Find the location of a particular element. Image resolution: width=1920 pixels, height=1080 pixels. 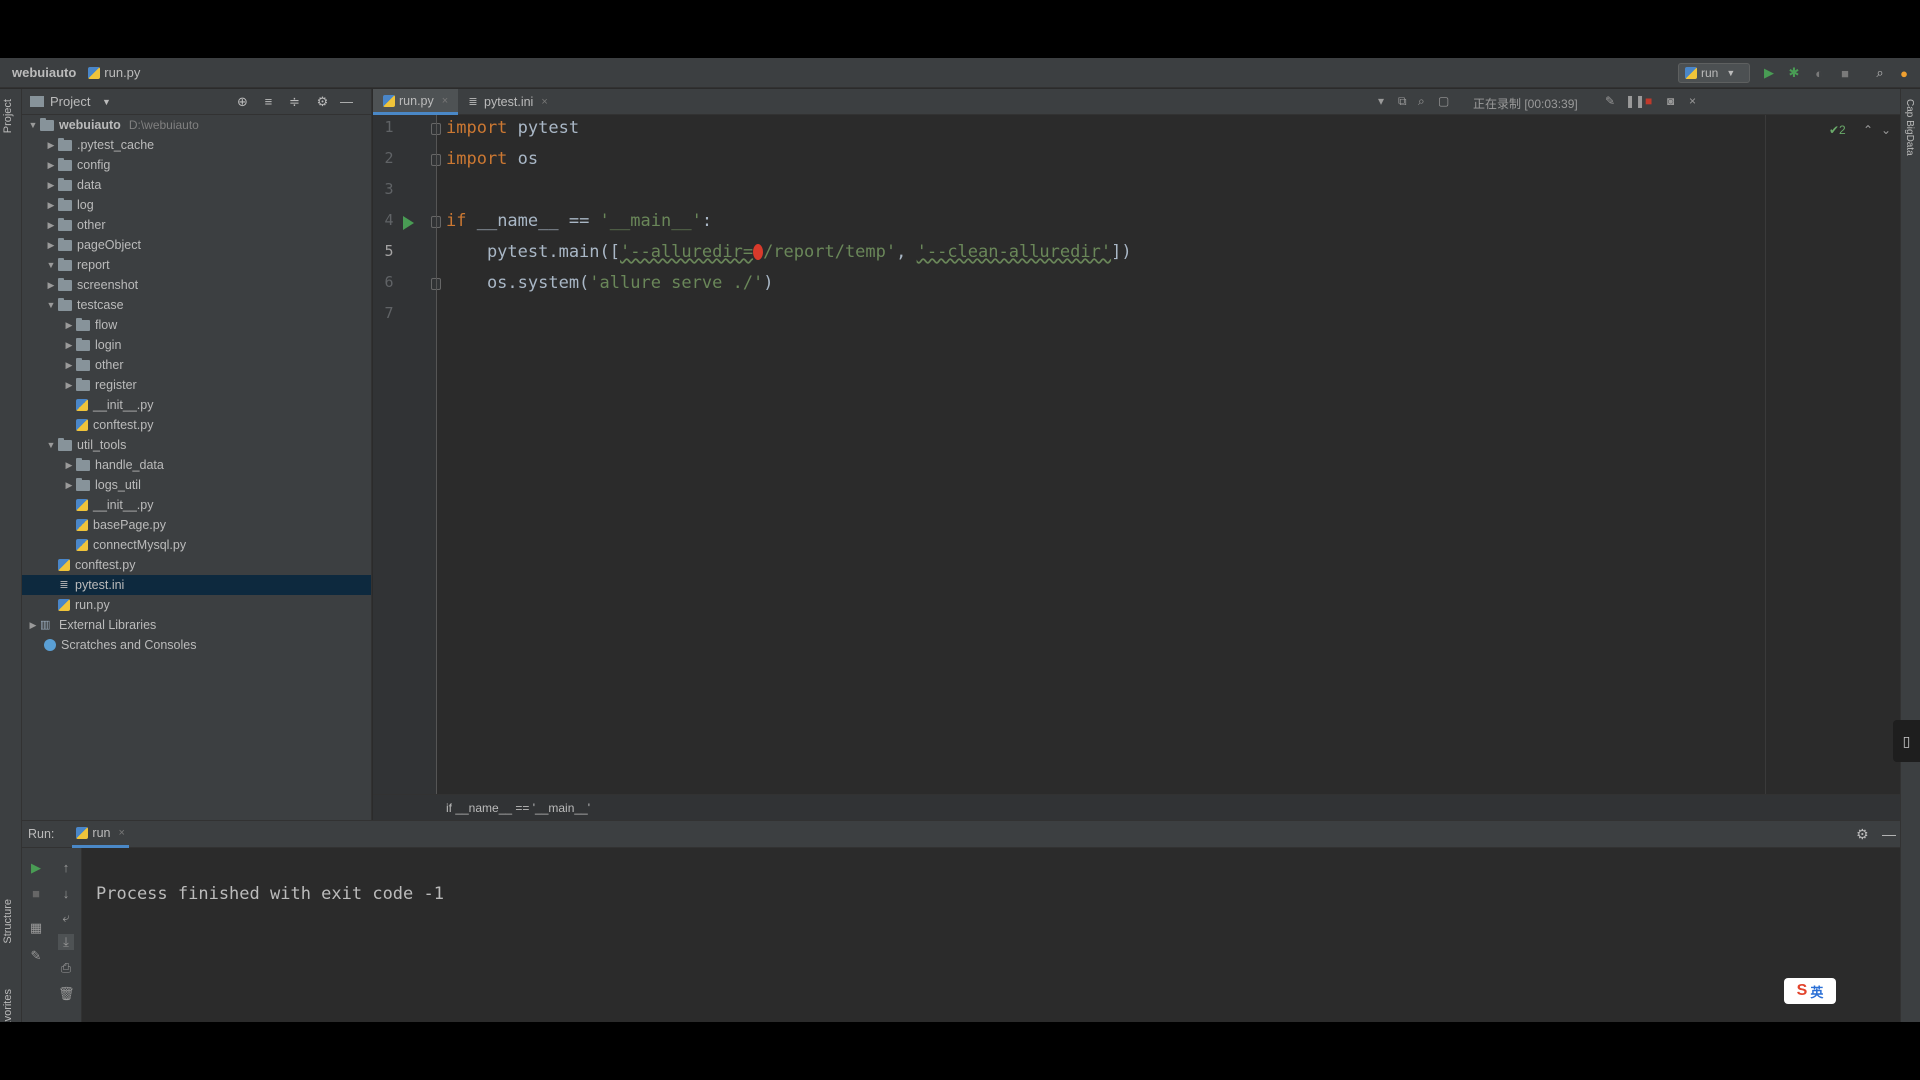

line-number: 5 is located at coordinates (389, 251).